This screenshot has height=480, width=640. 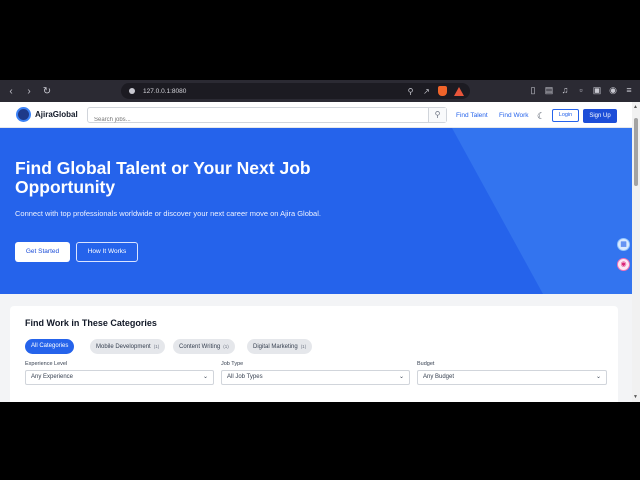 I want to click on chip-label: Content Writing, so click(x=200, y=347).